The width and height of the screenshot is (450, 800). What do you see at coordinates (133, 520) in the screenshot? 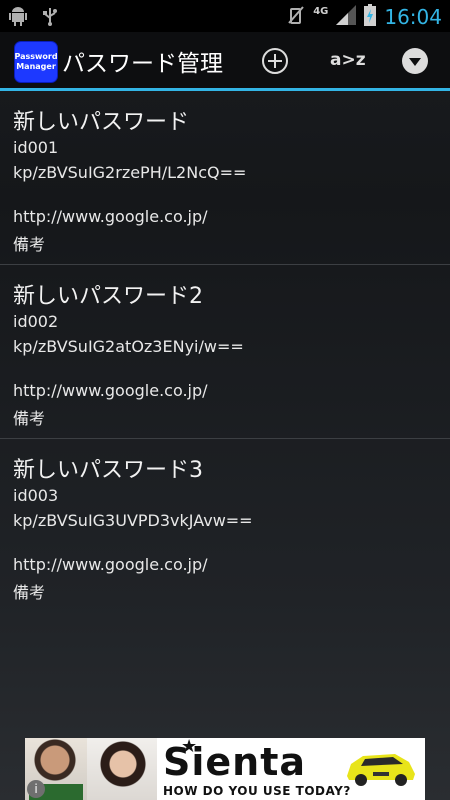
I see `entry-password: kp/zBVSuIG3UVPD3vkJAvw==` at bounding box center [133, 520].